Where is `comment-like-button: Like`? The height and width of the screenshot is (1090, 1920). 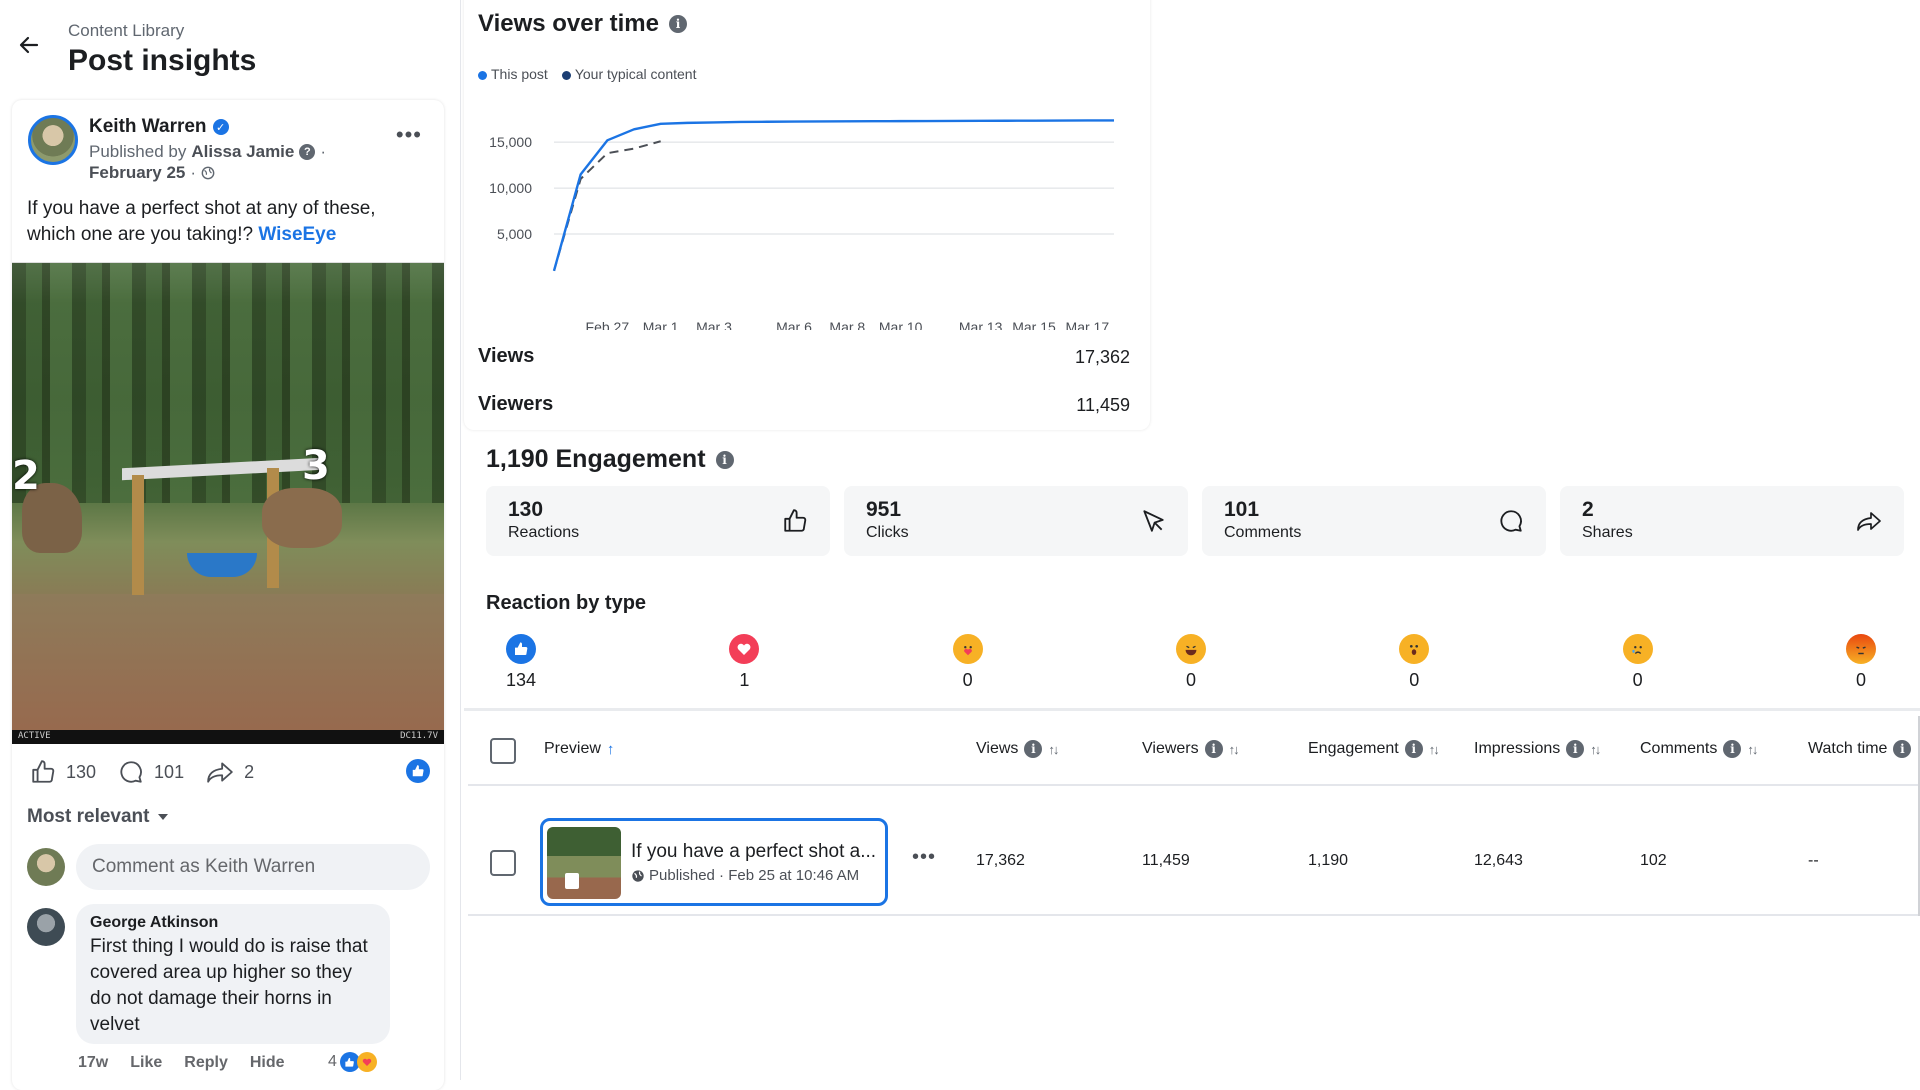
comment-like-button: Like is located at coordinates (146, 1063).